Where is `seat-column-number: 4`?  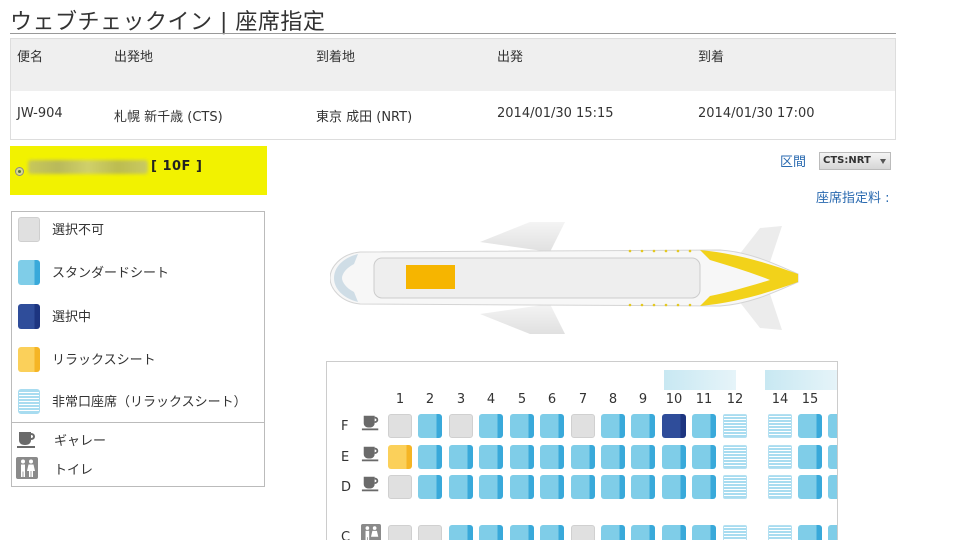
seat-column-number: 4 is located at coordinates (491, 399).